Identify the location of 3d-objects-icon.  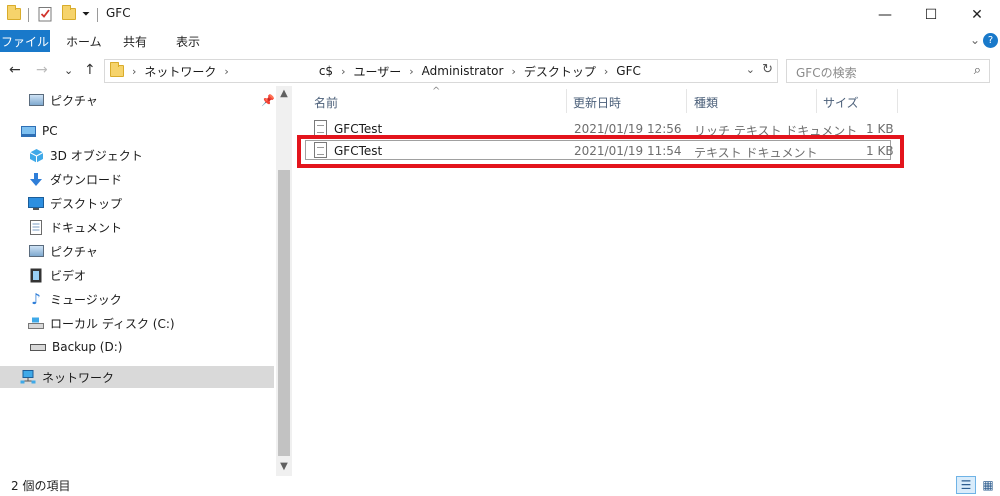
(36, 155).